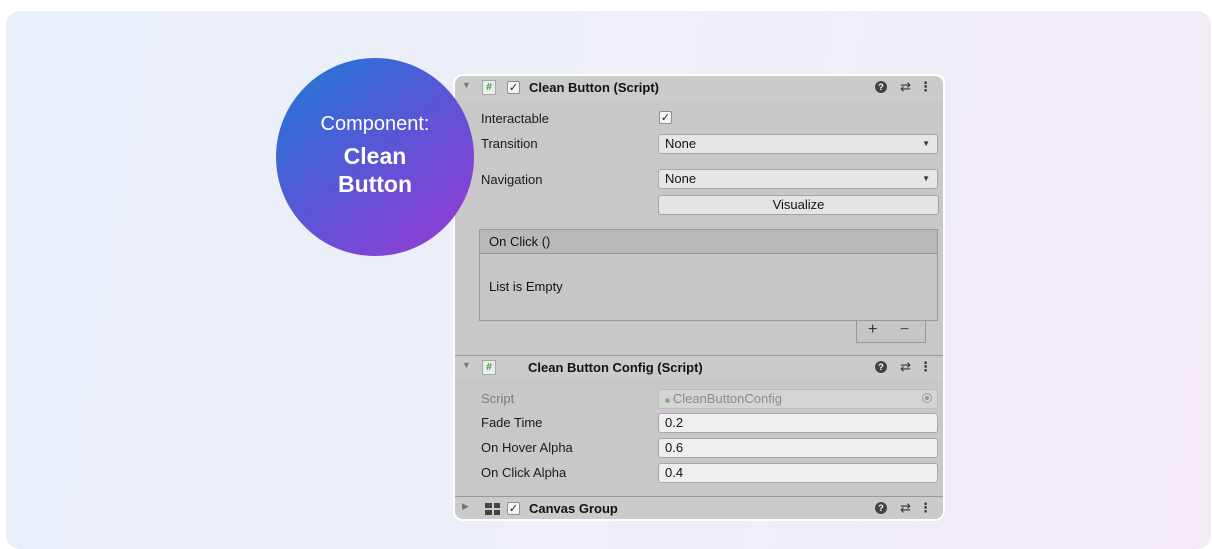  Describe the element at coordinates (798, 473) in the screenshot. I see `click-alpha-input: 0.4` at that location.